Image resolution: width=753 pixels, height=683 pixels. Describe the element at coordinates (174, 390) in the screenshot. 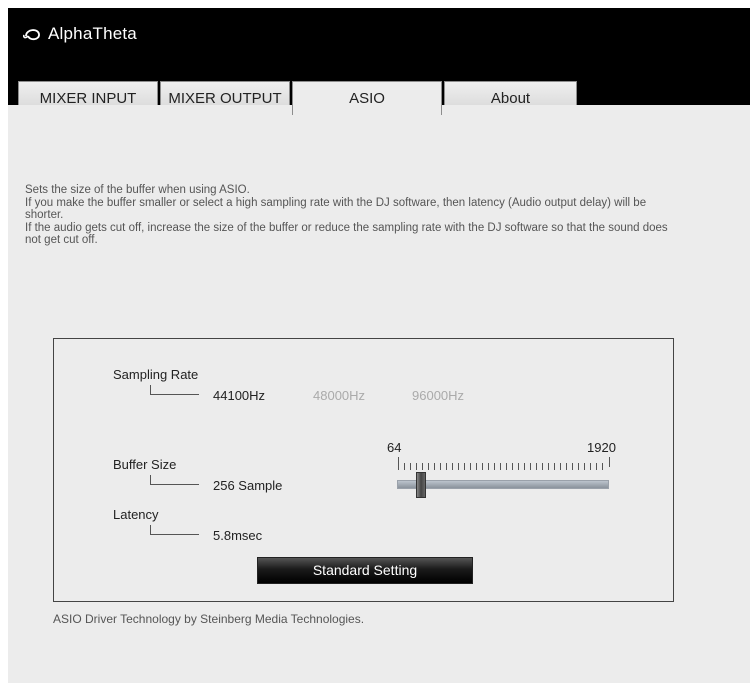

I see `sampling-rate-connector` at that location.